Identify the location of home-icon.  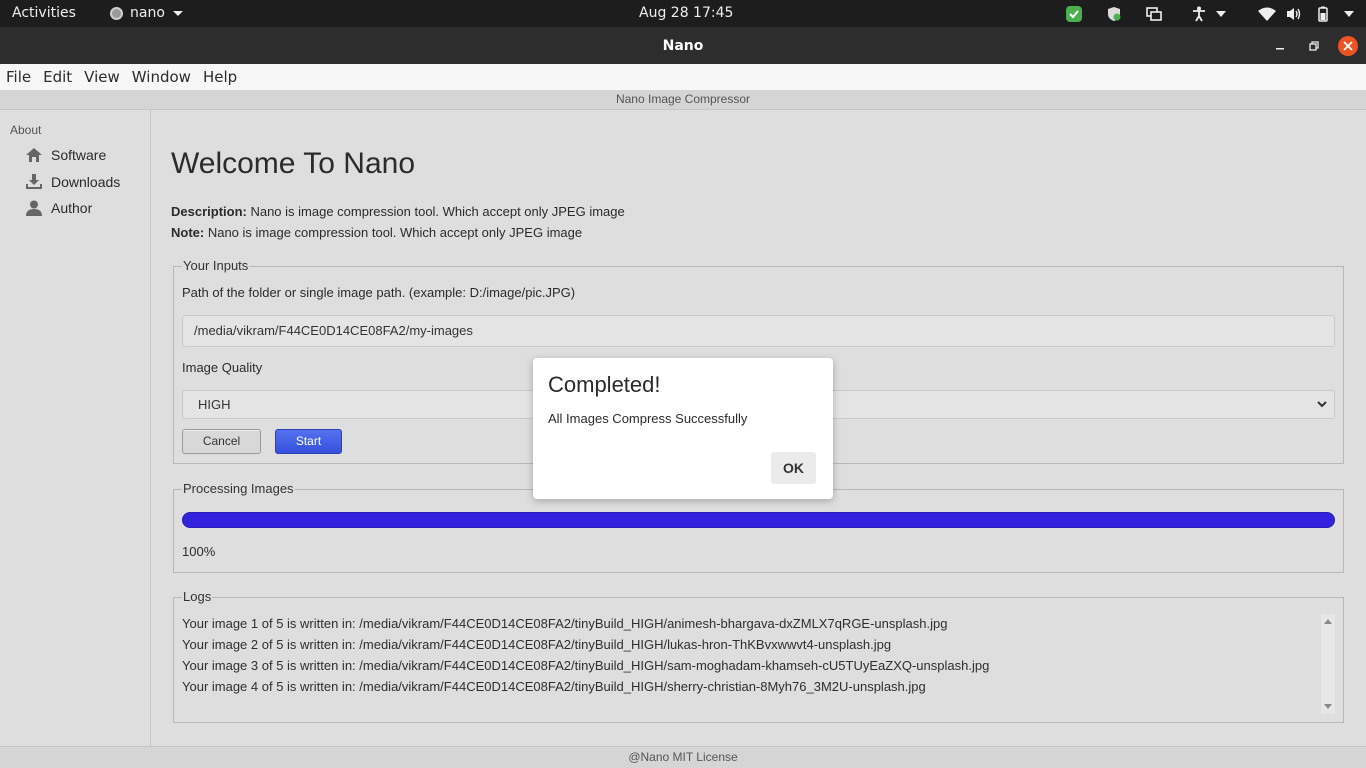
(34, 155).